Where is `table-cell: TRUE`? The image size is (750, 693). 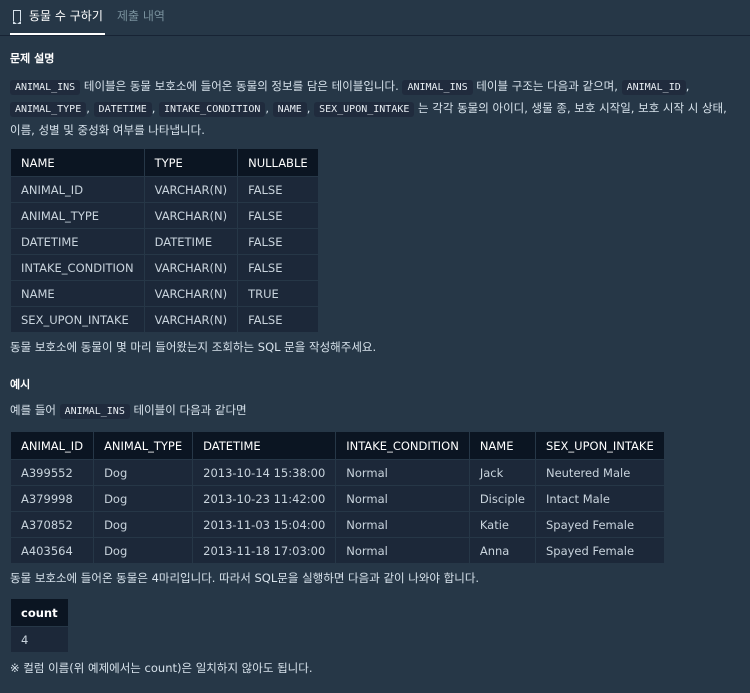 table-cell: TRUE is located at coordinates (278, 293).